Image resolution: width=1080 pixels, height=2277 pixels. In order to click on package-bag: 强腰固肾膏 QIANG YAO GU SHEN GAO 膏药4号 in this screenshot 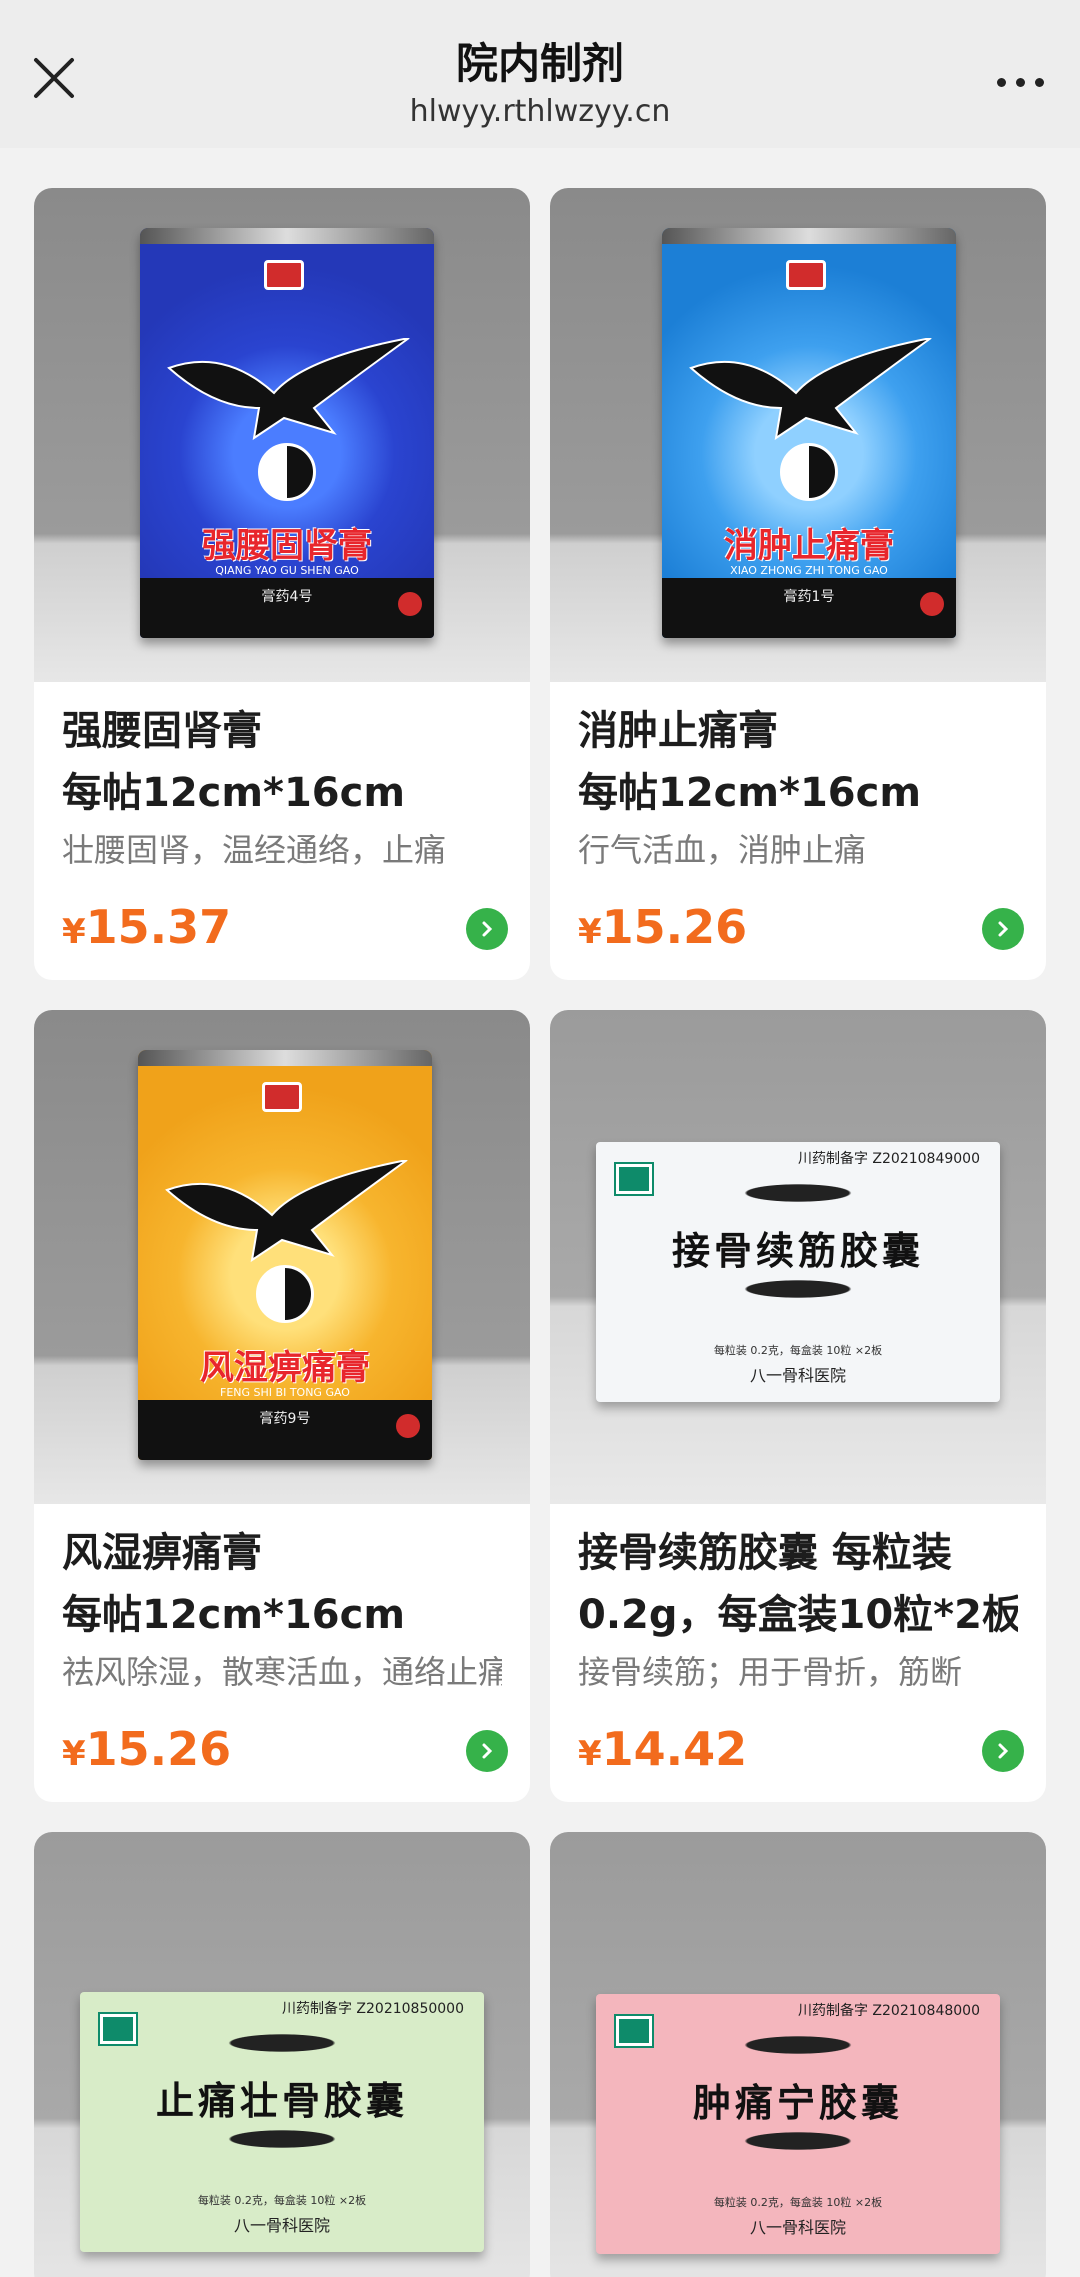, I will do `click(287, 433)`.